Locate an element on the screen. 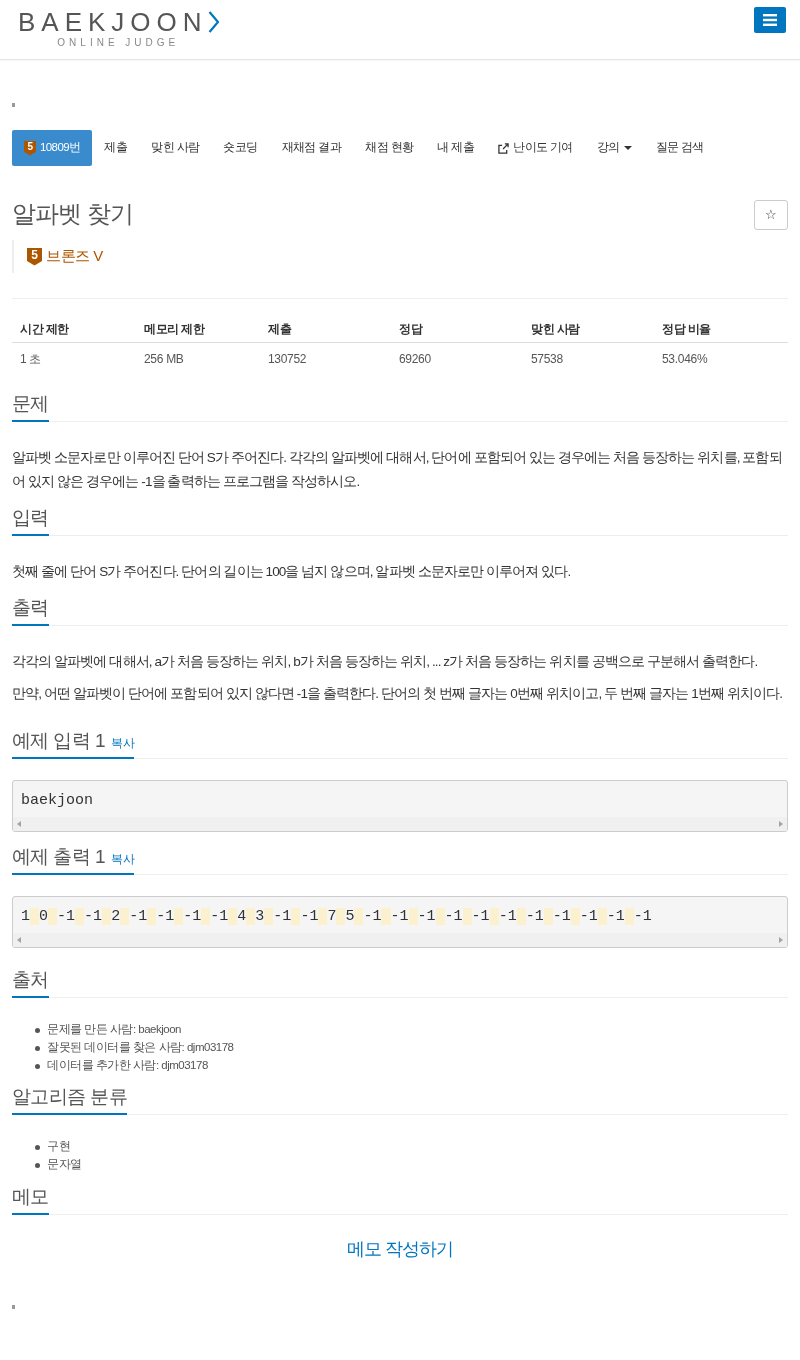 The height and width of the screenshot is (1360, 800). nav-tab: 맞힌 사람 is located at coordinates (175, 148).